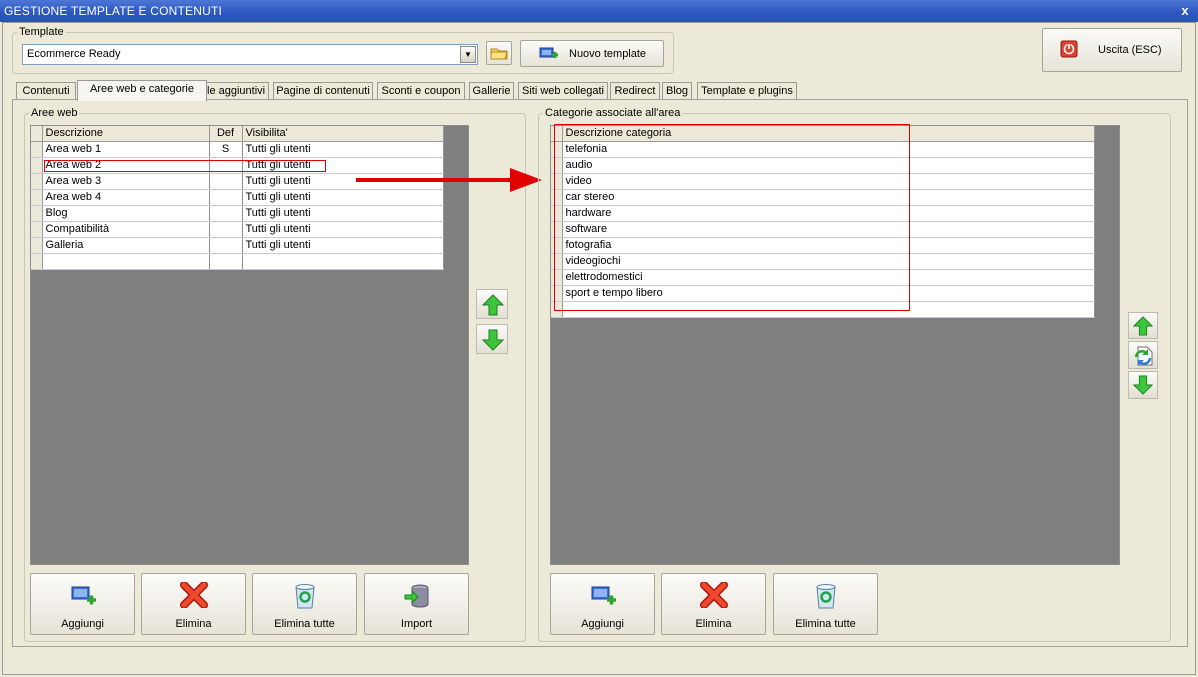 The height and width of the screenshot is (677, 1198). I want to click on cat-delete-all-label: Elimina tutte, so click(825, 624).